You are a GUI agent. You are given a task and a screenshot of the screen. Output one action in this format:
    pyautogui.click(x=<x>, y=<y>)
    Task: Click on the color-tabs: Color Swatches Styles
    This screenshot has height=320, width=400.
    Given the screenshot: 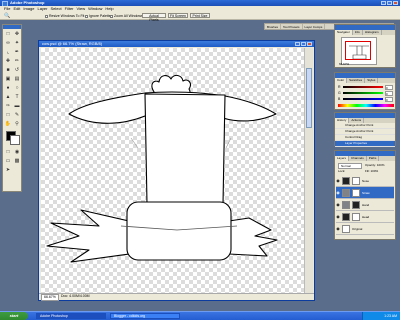 What is the action you would take?
    pyautogui.click(x=365, y=80)
    